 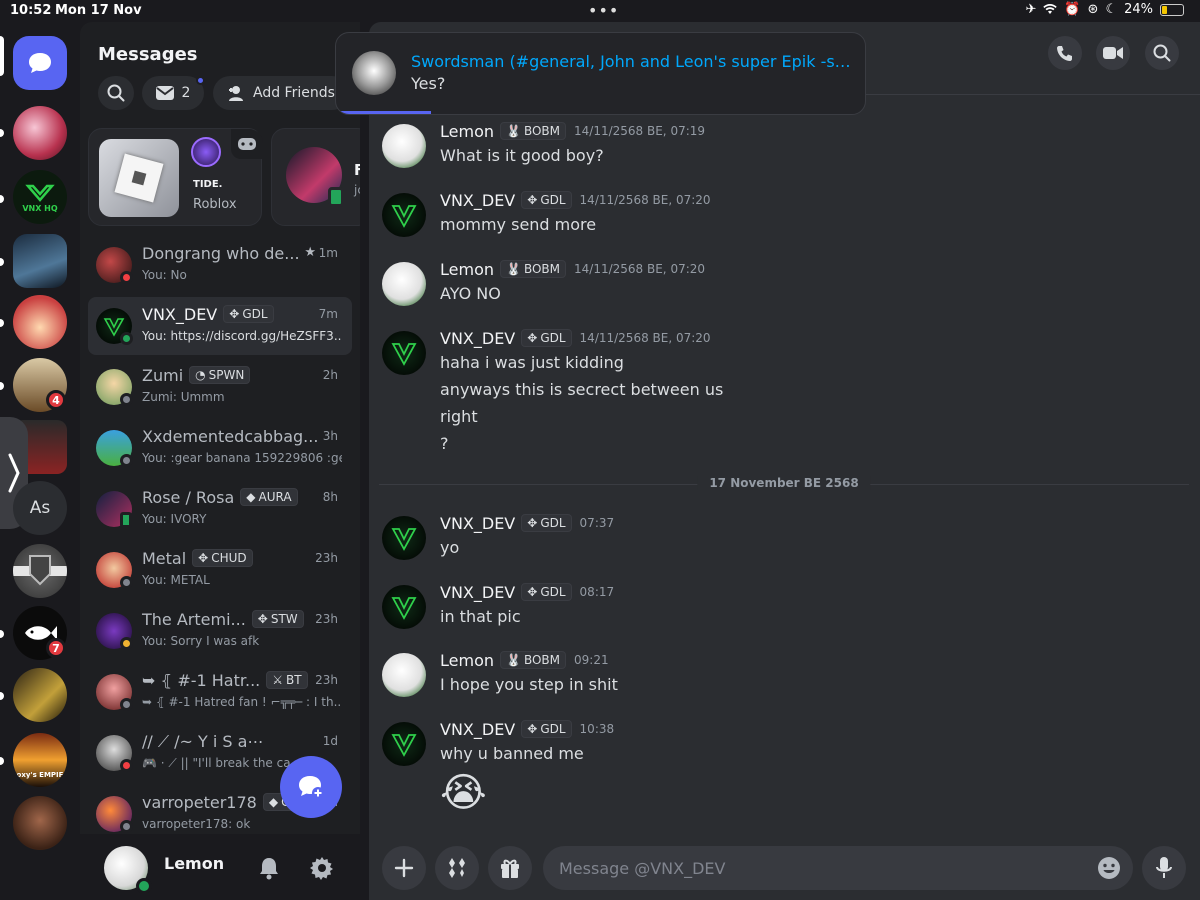 I want to click on video-button, so click(x=1113, y=53).